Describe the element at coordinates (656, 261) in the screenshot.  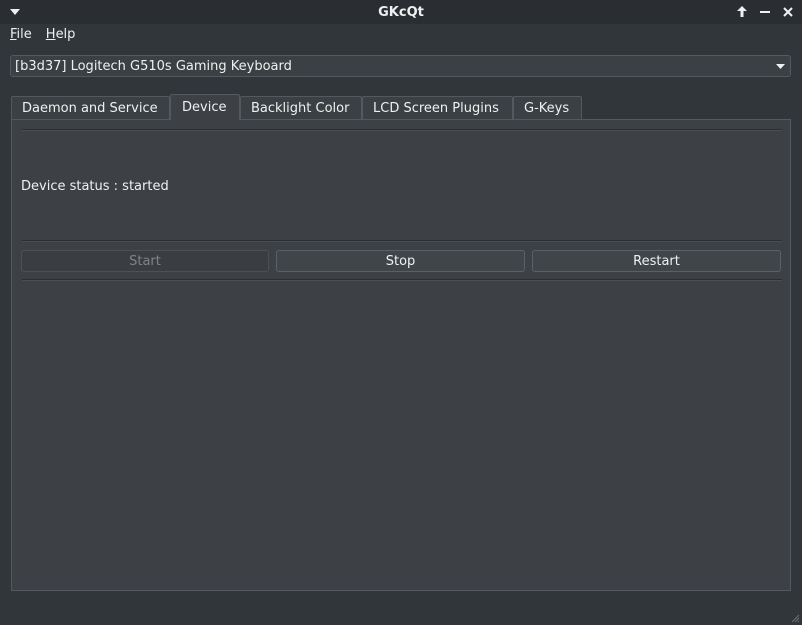
I see `restart-button: Restart` at that location.